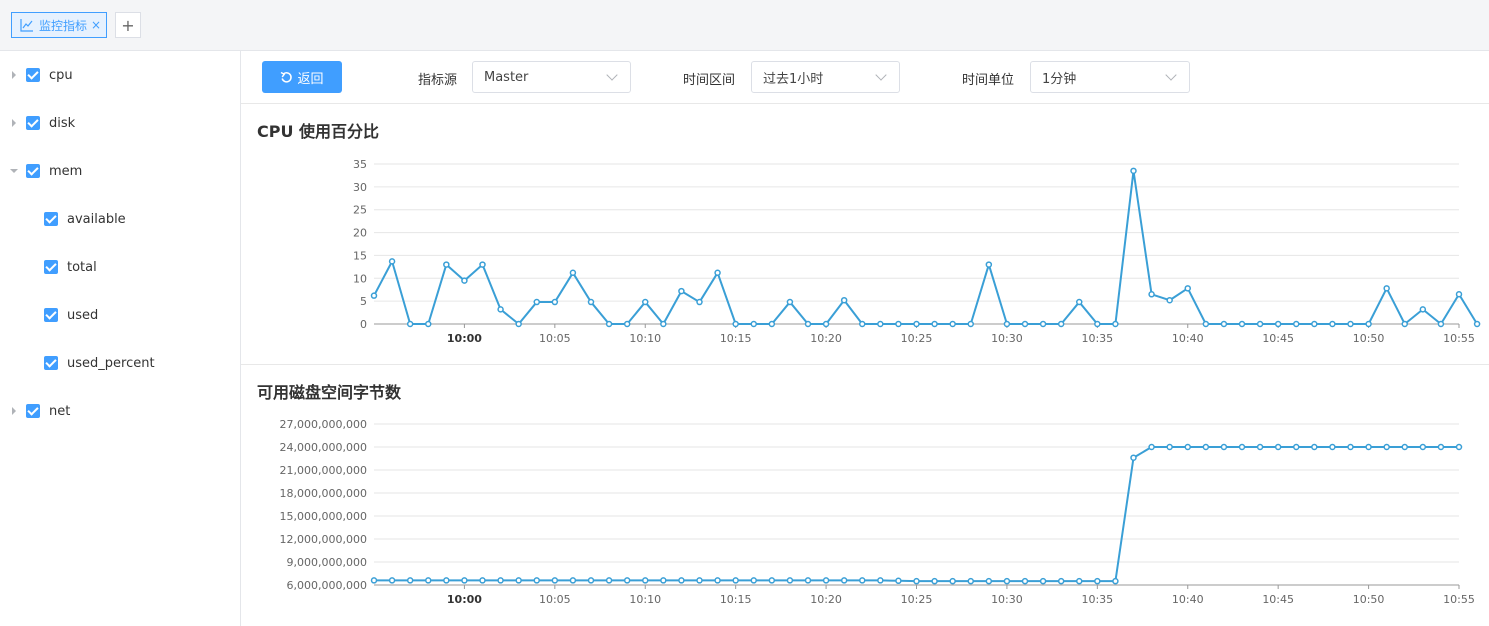  Describe the element at coordinates (1007, 599) in the screenshot. I see `x-tick-label: 10:30` at that location.